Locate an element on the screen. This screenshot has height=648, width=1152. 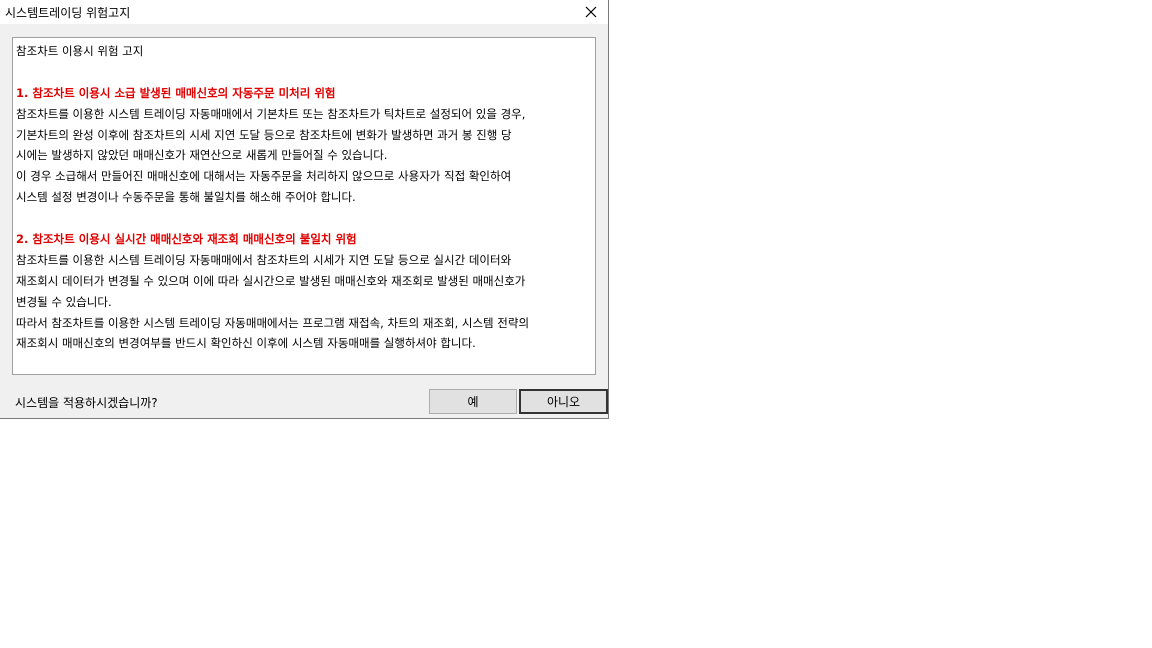
close-icon is located at coordinates (591, 12).